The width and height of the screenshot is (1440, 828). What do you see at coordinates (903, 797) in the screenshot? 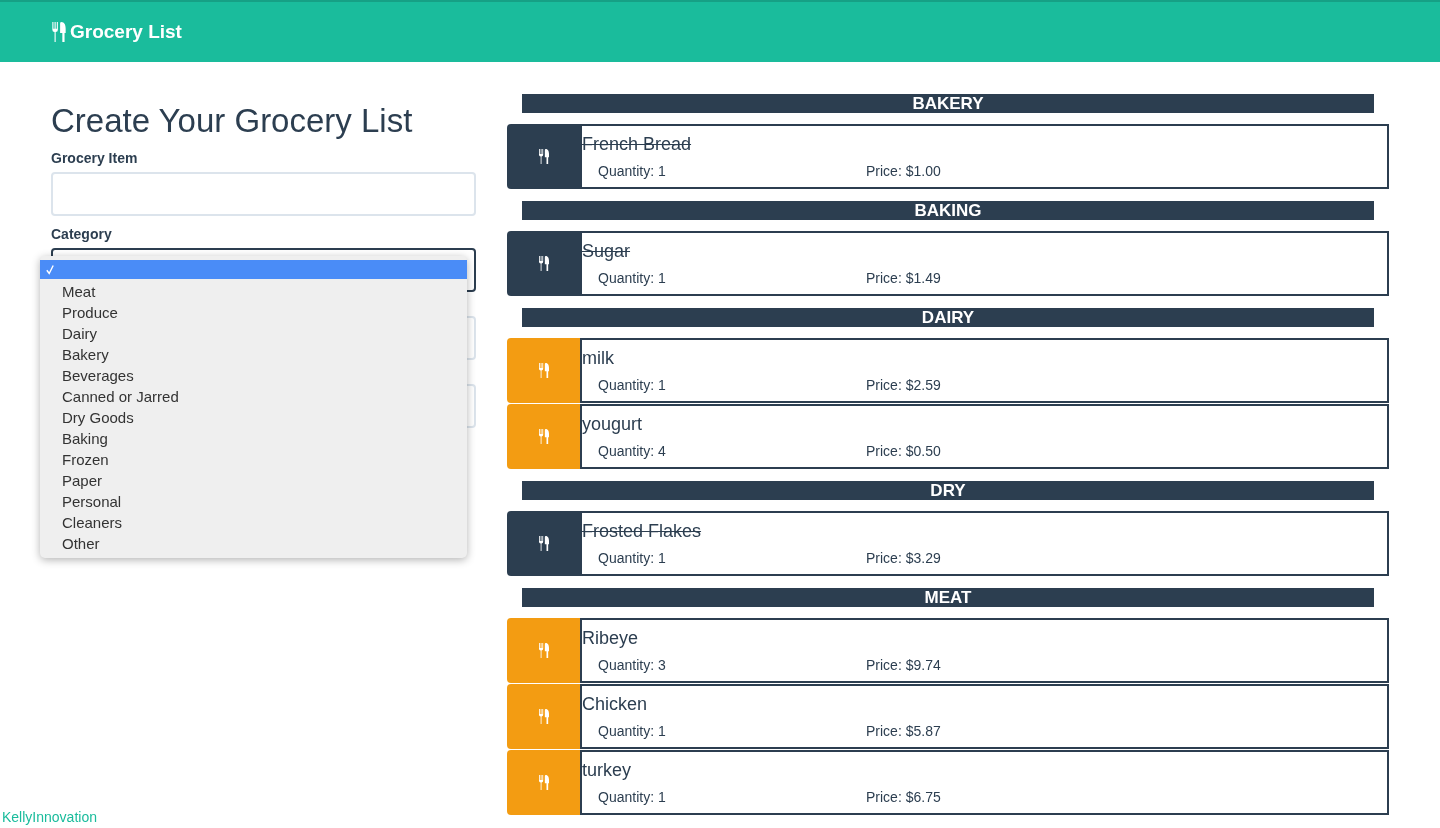
I see `item-price: Price: $6.75` at bounding box center [903, 797].